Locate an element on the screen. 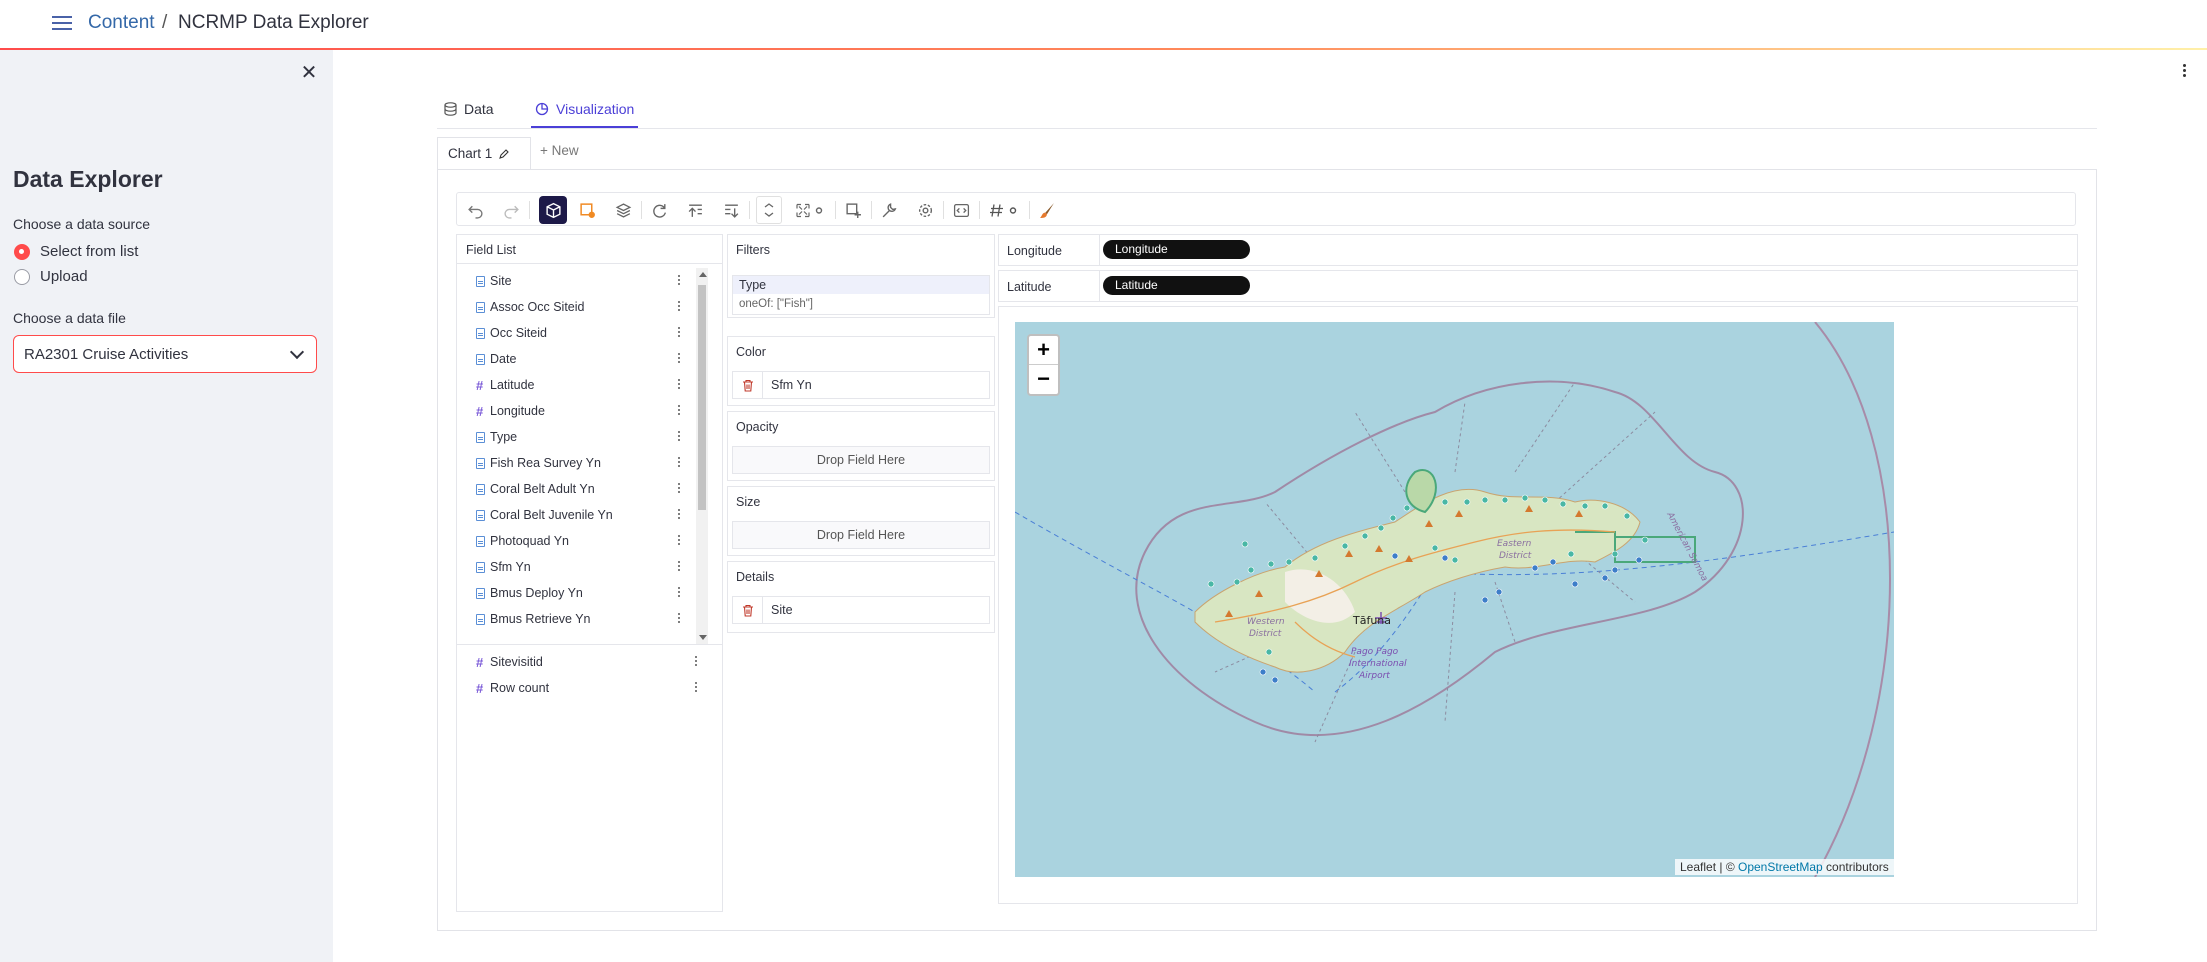  radio-checked-icon is located at coordinates (22, 251).